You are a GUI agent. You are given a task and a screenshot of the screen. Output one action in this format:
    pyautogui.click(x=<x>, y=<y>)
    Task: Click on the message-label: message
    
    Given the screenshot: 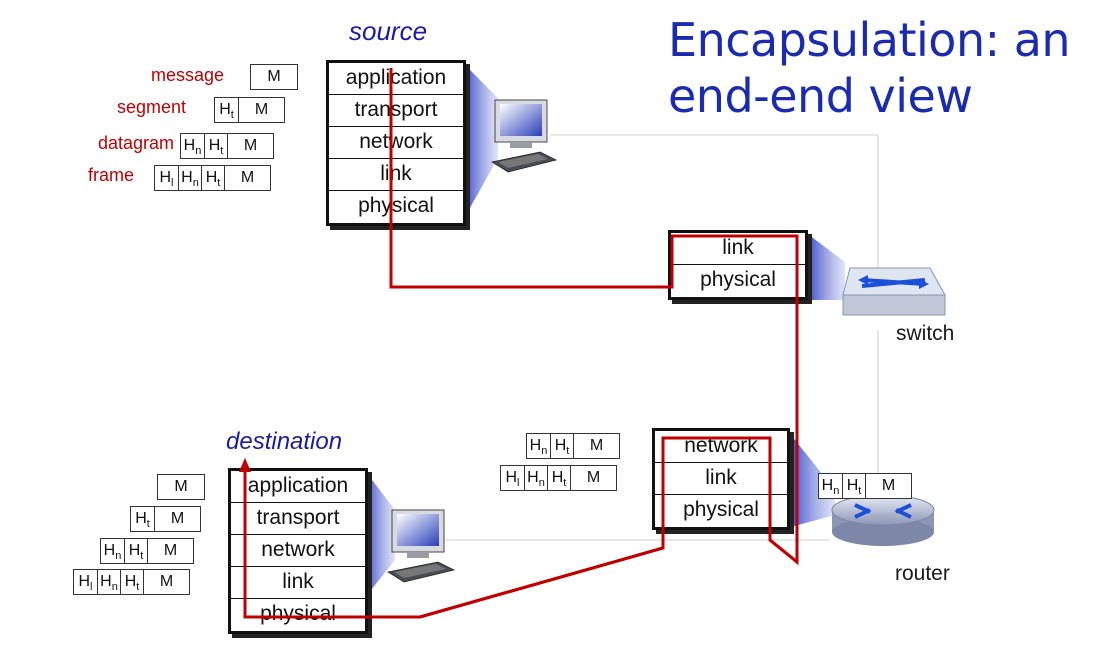 What is the action you would take?
    pyautogui.click(x=187, y=75)
    